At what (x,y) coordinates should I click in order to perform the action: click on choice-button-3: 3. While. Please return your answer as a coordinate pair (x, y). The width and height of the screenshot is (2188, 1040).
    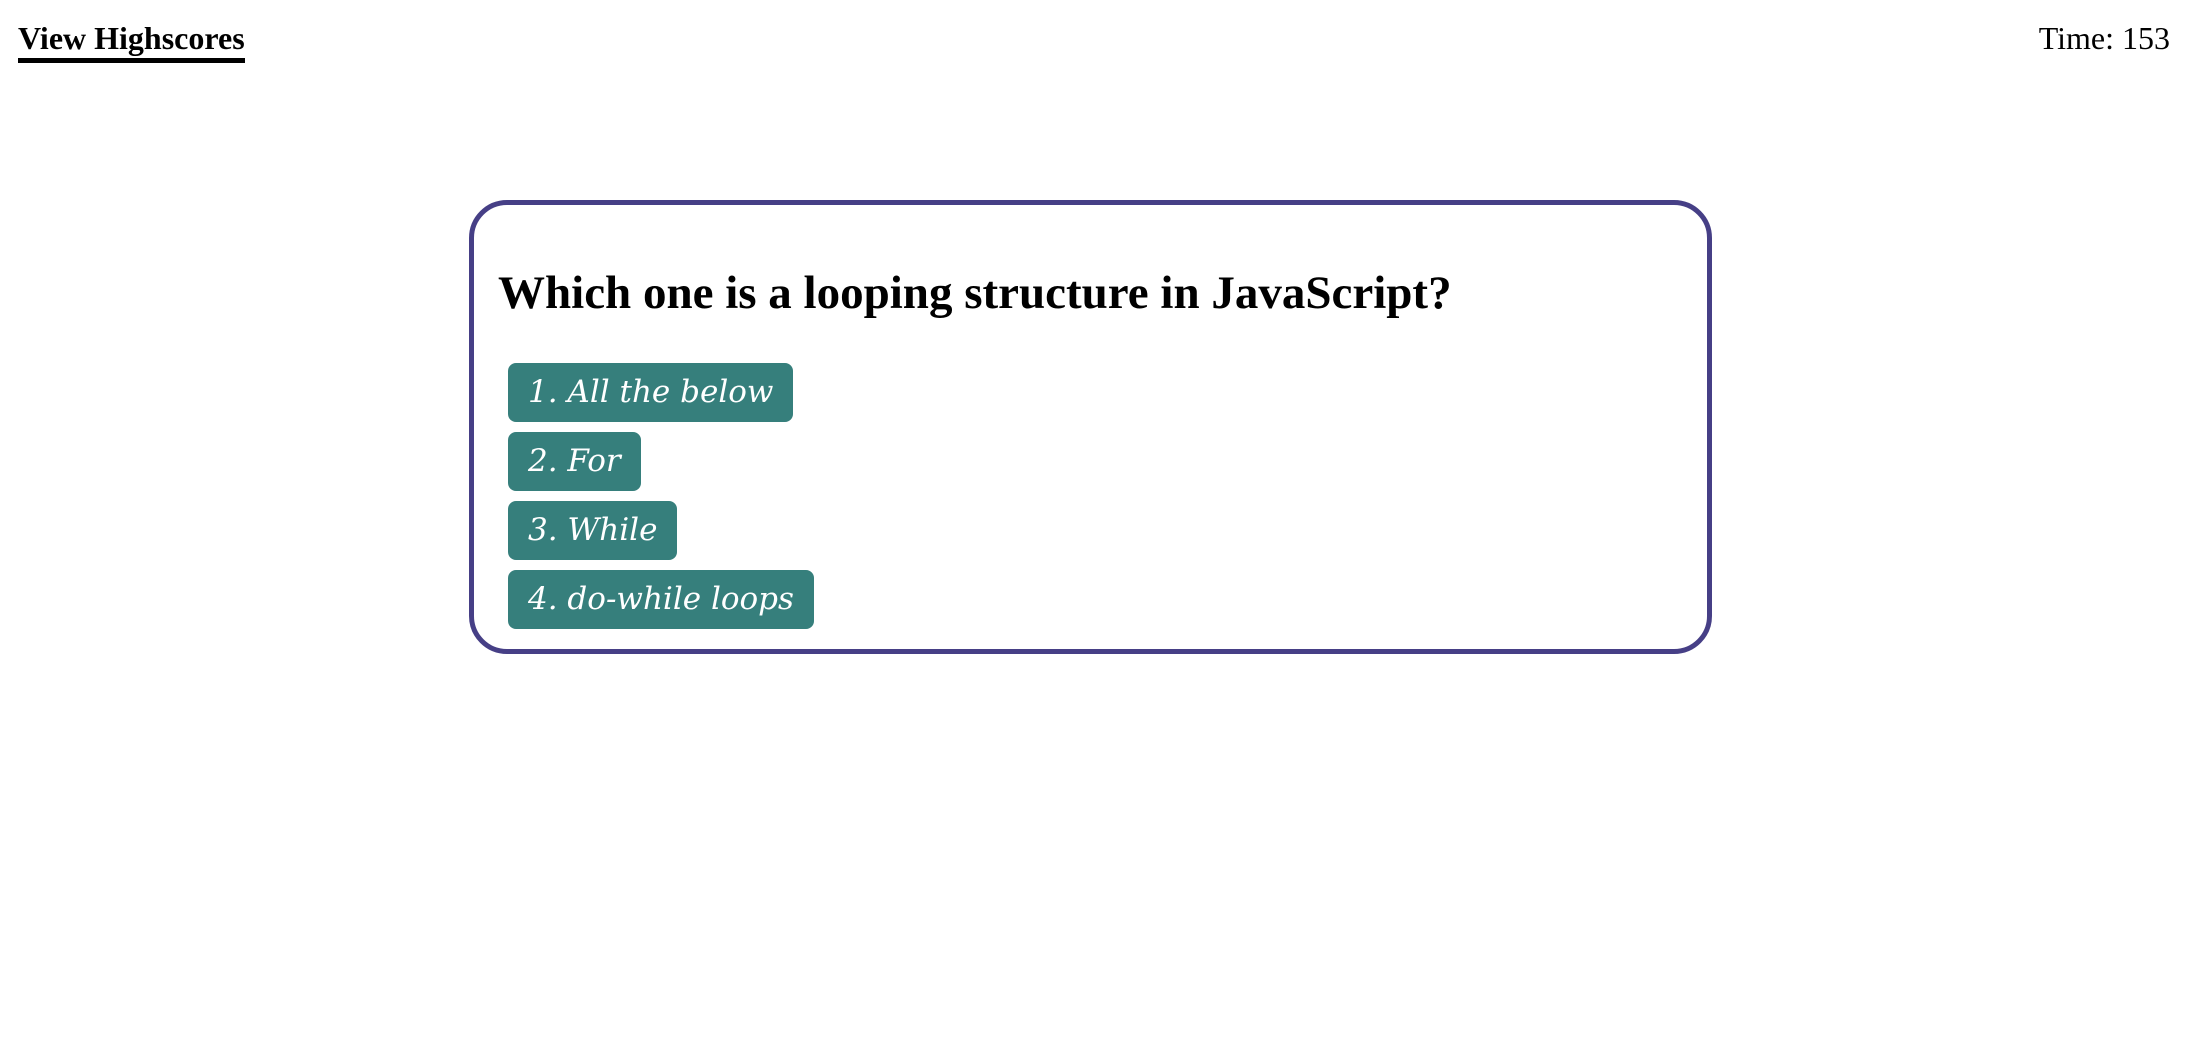
    Looking at the image, I should click on (593, 530).